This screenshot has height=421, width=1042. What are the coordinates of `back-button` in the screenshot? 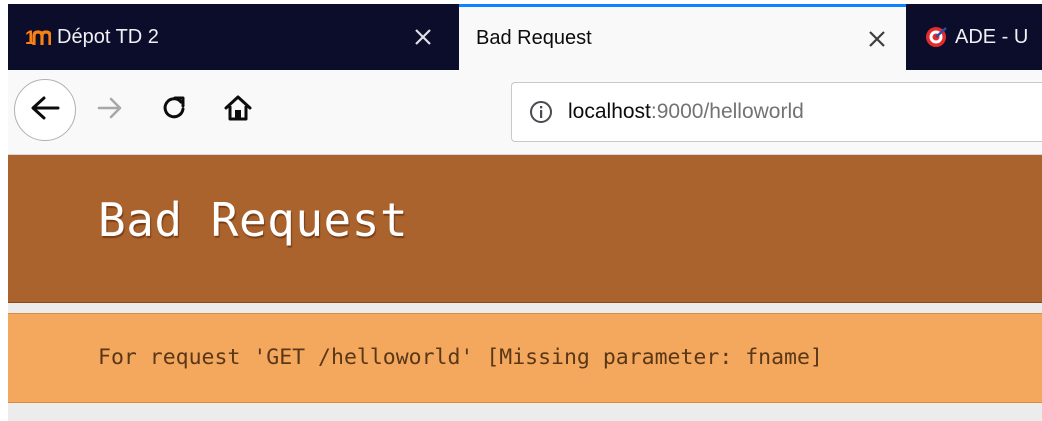 It's located at (45, 110).